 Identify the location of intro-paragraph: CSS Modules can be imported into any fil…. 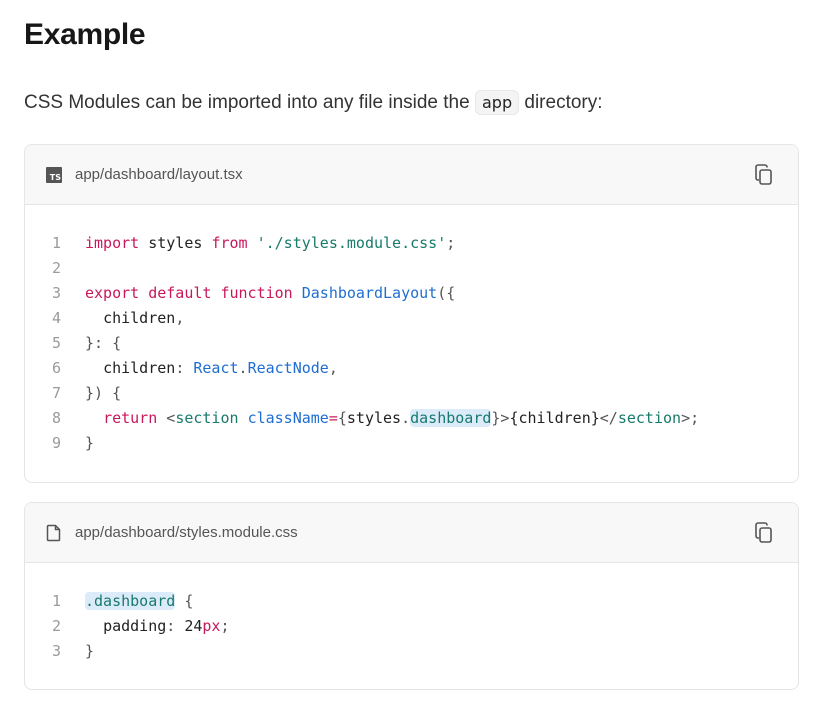
(313, 103).